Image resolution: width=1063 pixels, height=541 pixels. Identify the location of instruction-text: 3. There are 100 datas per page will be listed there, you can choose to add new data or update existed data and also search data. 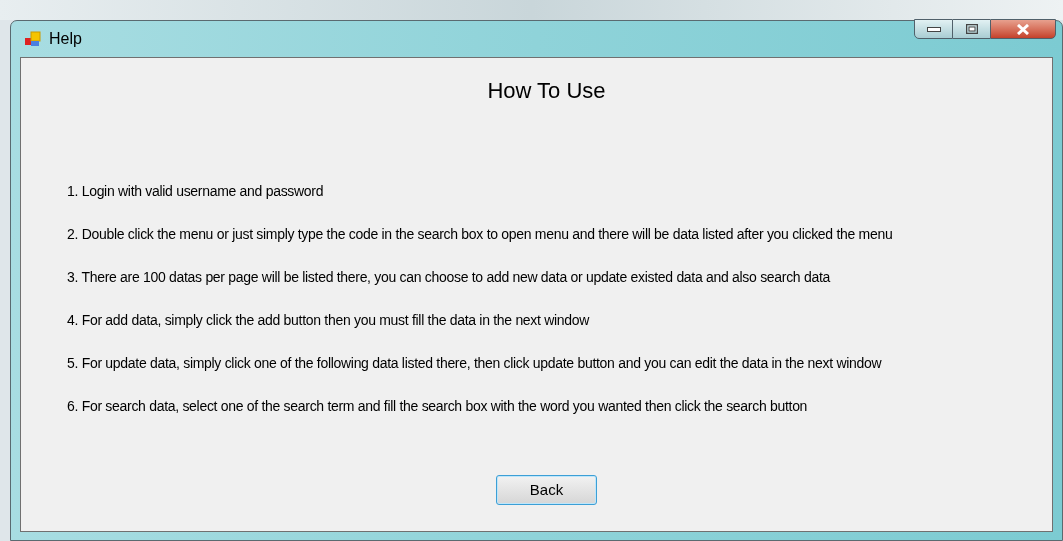
(449, 277).